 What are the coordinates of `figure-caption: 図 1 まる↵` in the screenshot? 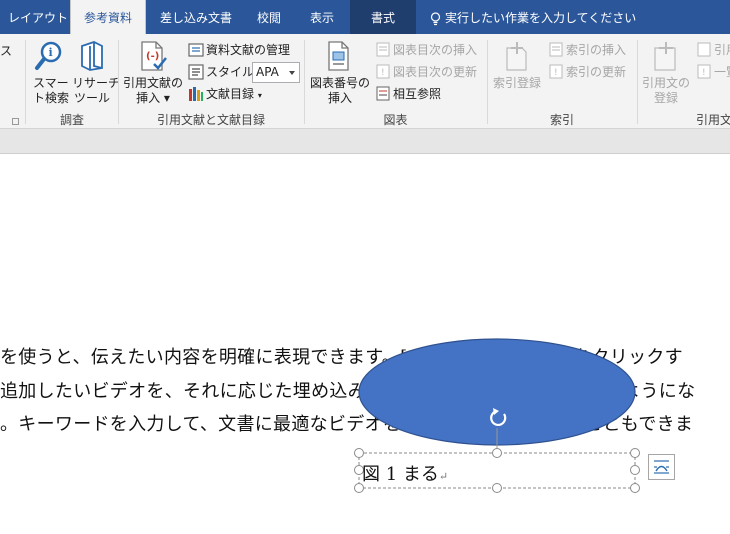 It's located at (405, 473).